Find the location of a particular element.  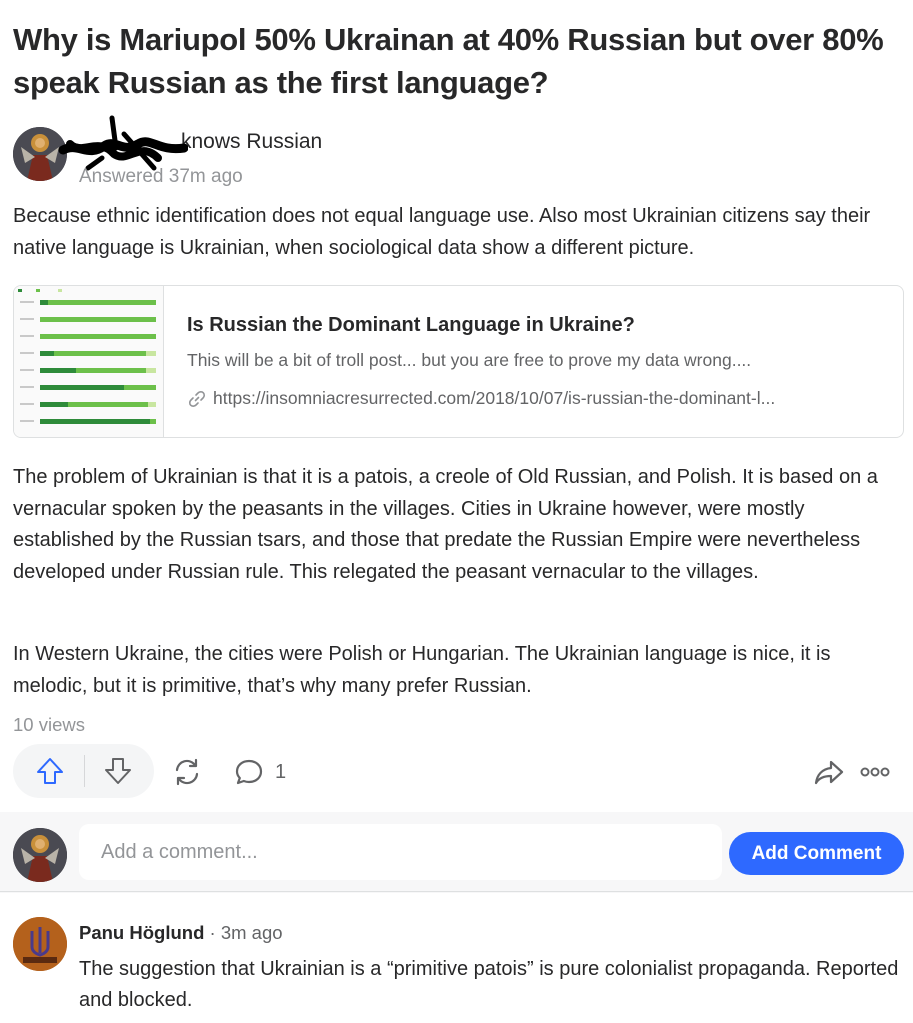

add-comment-row: Add Comment is located at coordinates (456, 852).